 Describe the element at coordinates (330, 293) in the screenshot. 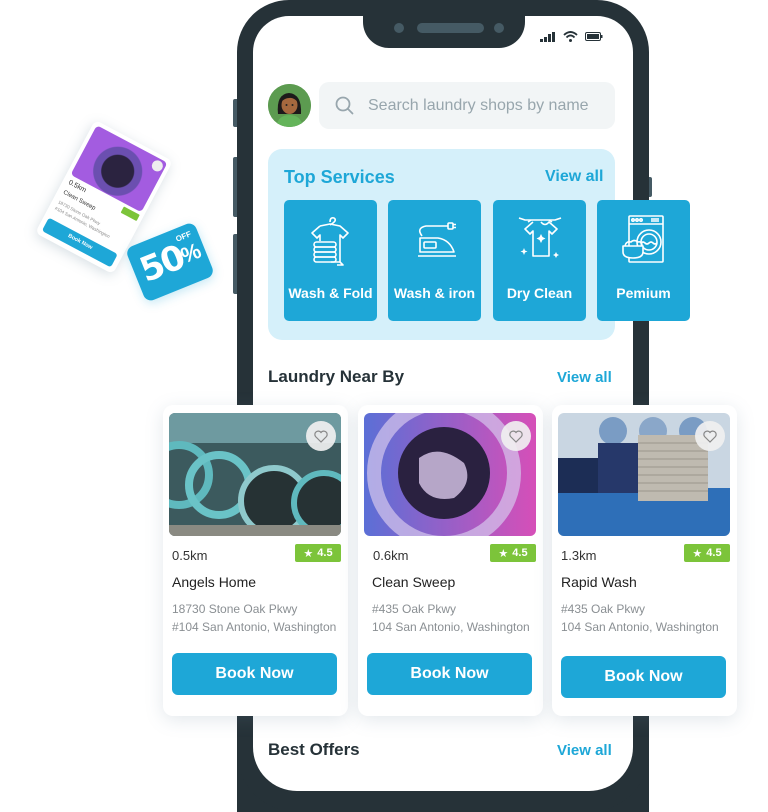

I see `service-label: Wash & Fold` at that location.